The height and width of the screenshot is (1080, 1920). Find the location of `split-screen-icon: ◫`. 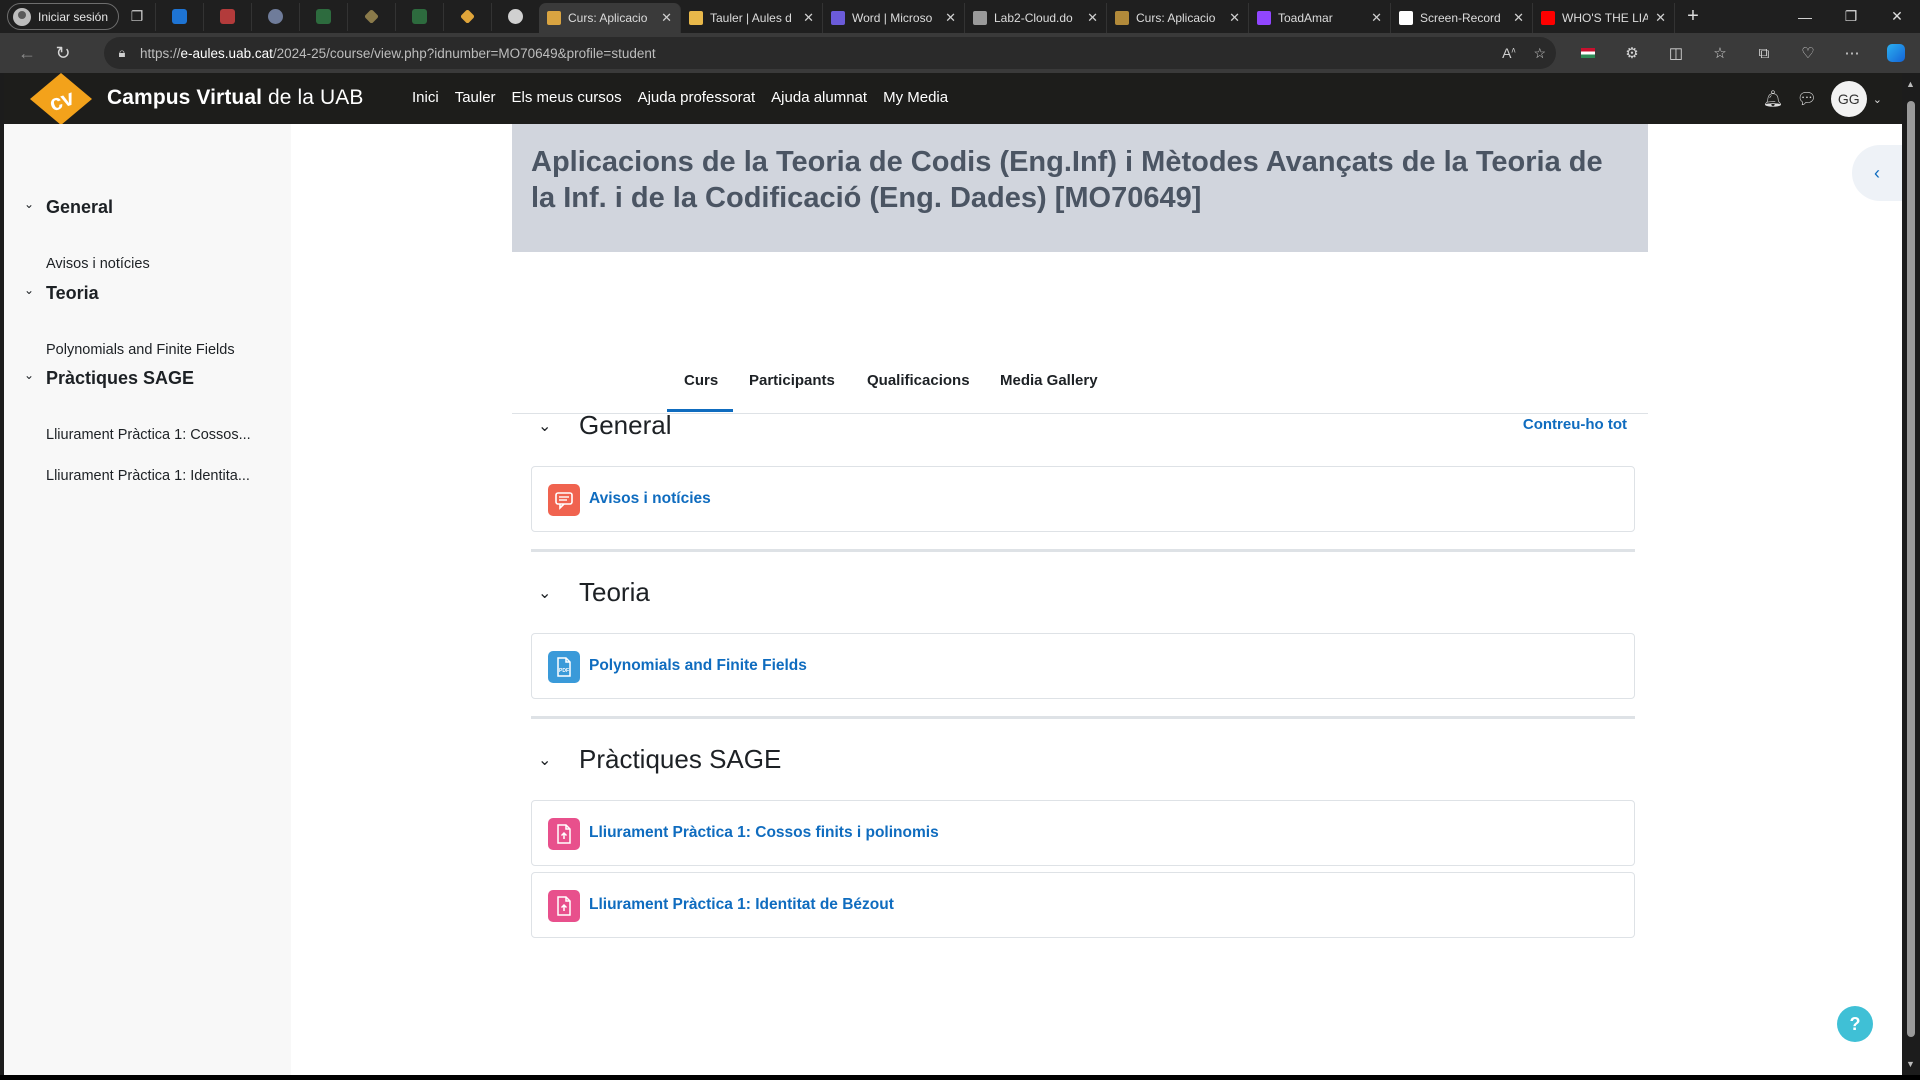

split-screen-icon: ◫ is located at coordinates (1676, 53).